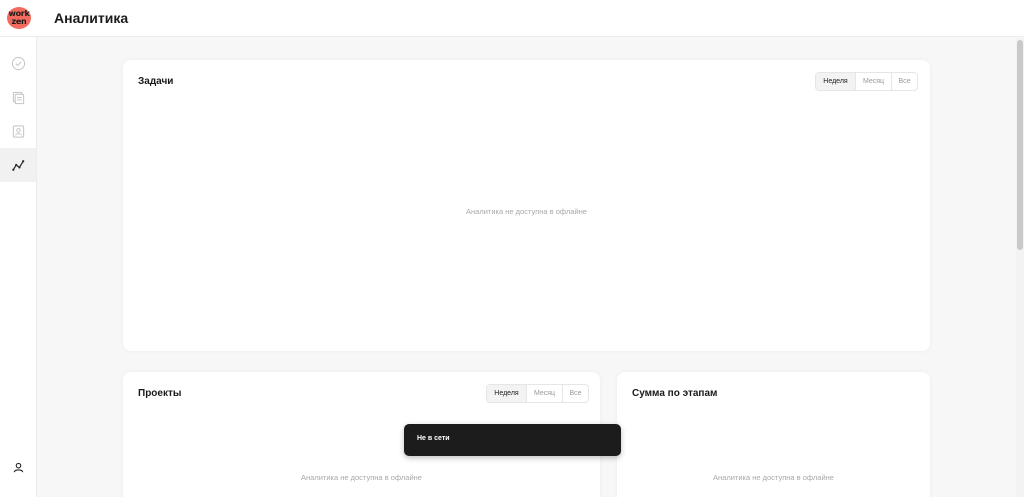 This screenshot has width=1024, height=497. What do you see at coordinates (545, 393) in the screenshot?
I see `projects-period-month: Месяц` at bounding box center [545, 393].